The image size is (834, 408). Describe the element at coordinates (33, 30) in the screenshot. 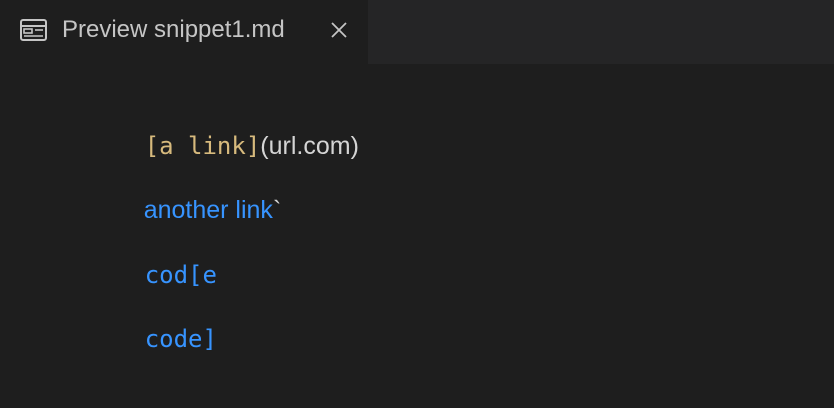

I see `preview-icon` at that location.